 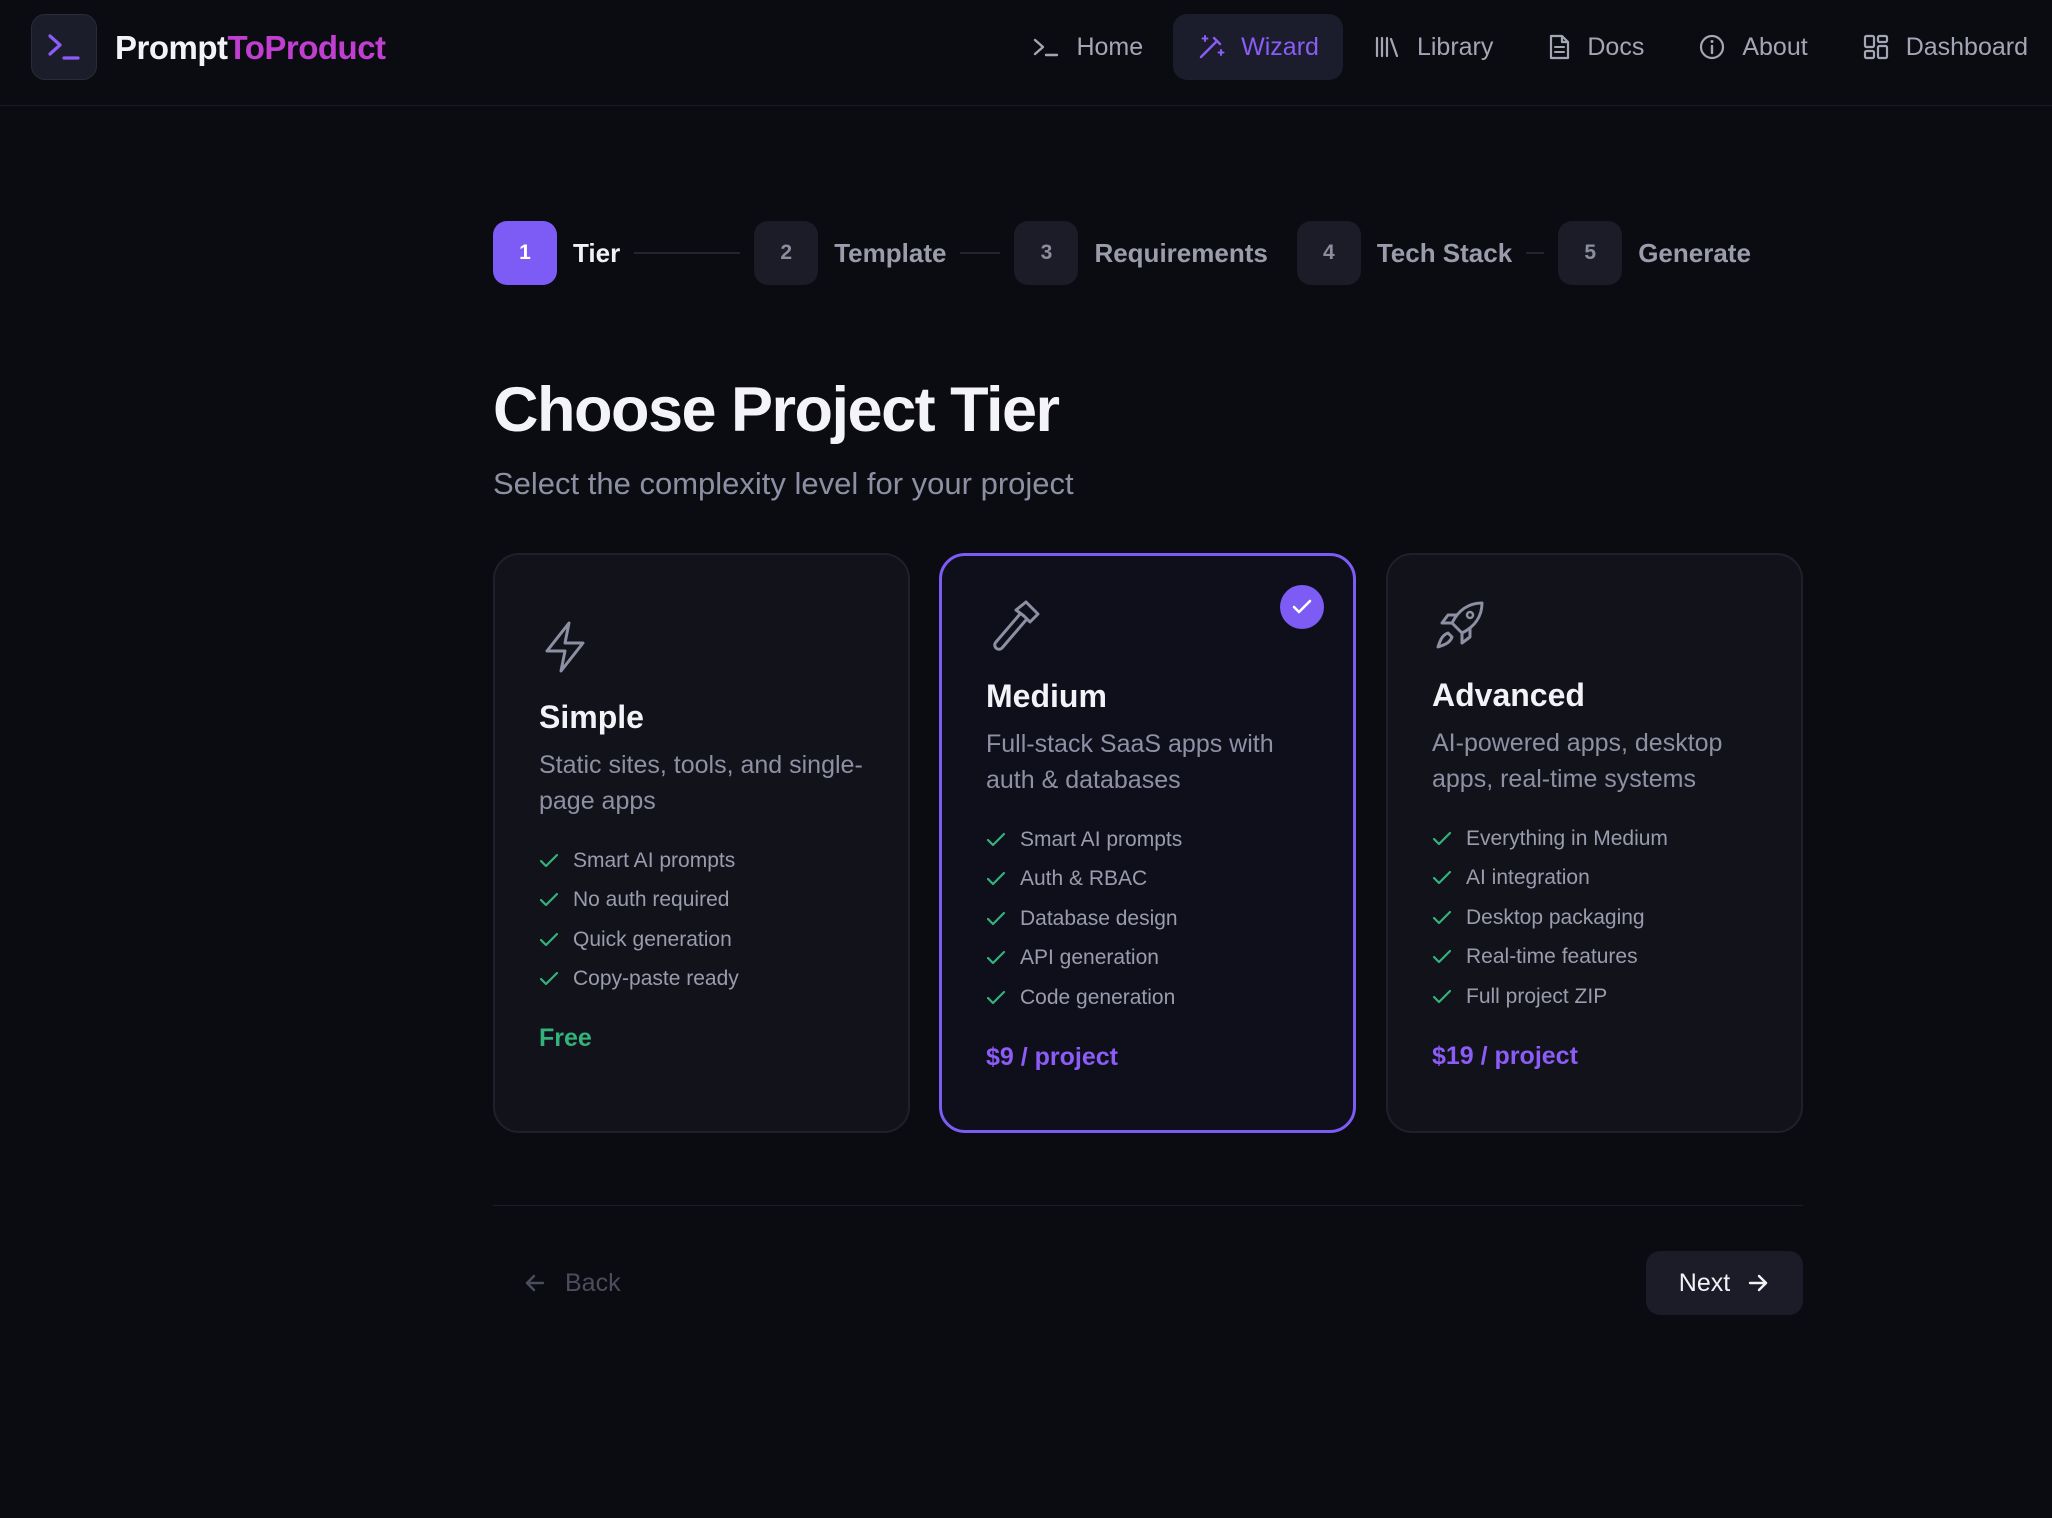 I want to click on step-number: 2, so click(x=786, y=253).